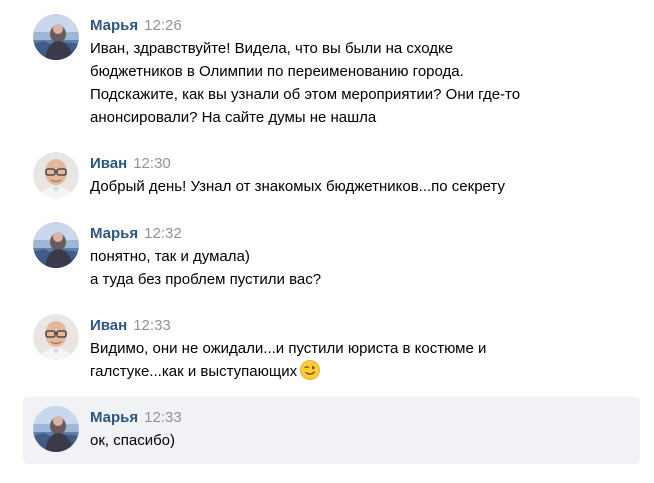 The image size is (654, 483). I want to click on message-time: 12:26, so click(163, 25).